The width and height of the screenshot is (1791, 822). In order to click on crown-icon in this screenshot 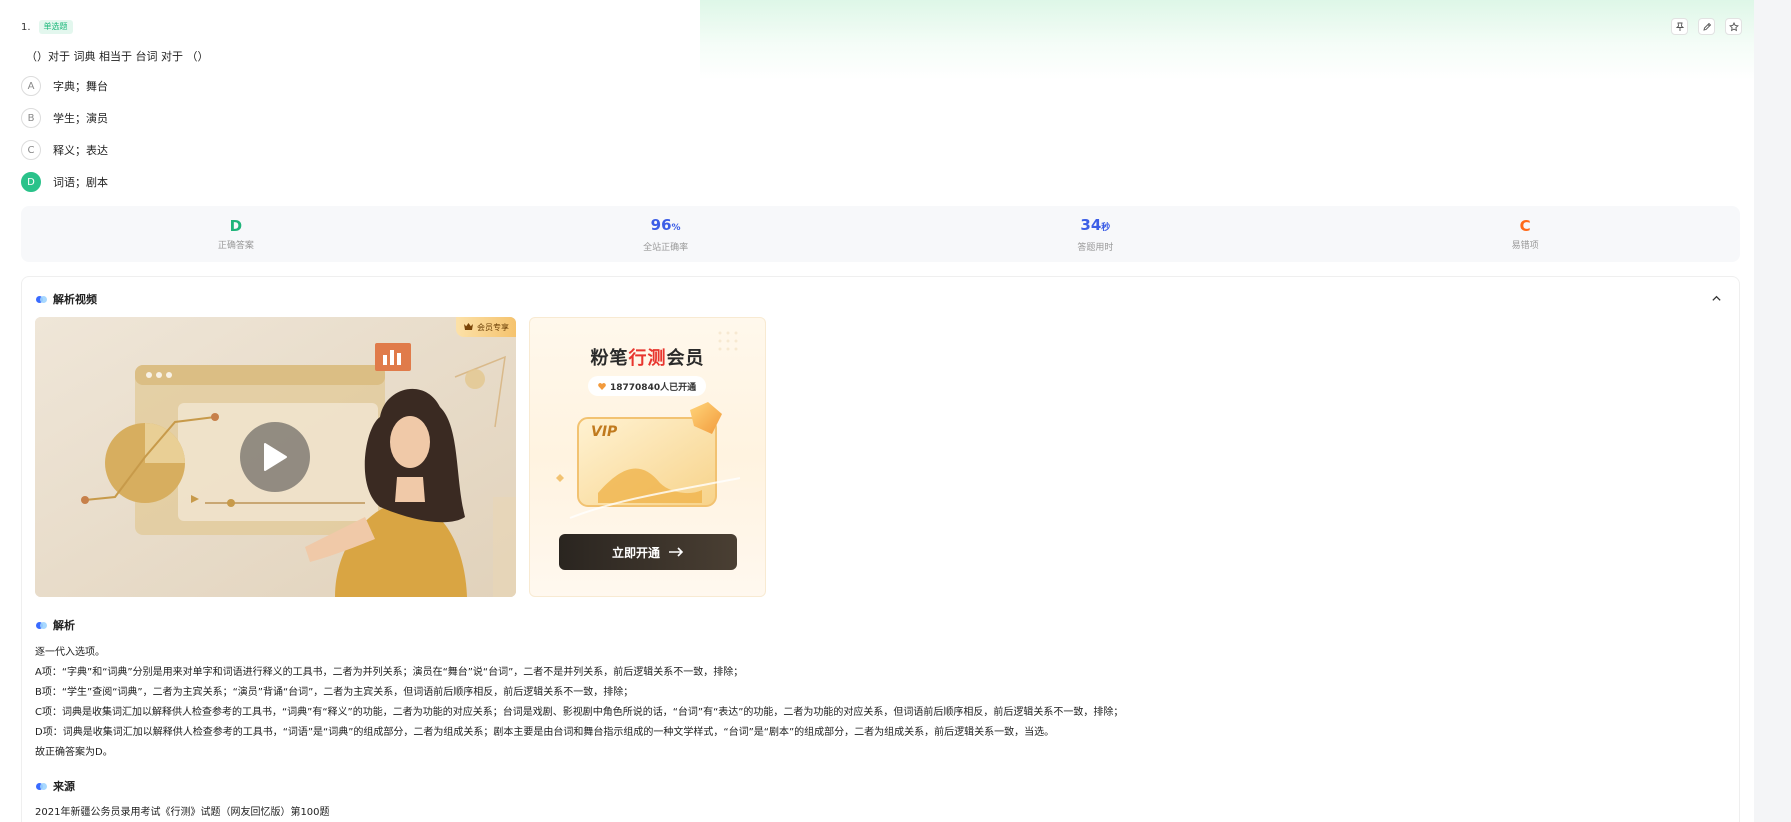, I will do `click(468, 326)`.